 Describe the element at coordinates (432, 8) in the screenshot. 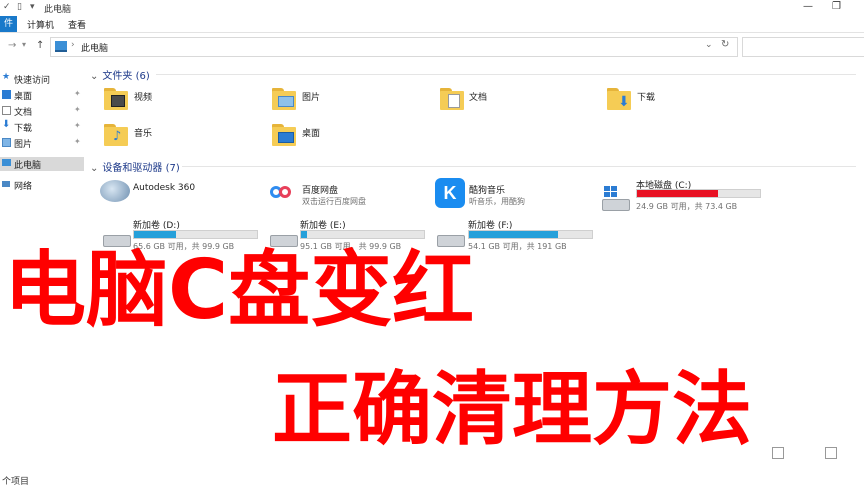

I see `title-bar: ✓ ▯ ▾ 此电脑 — ❐` at that location.